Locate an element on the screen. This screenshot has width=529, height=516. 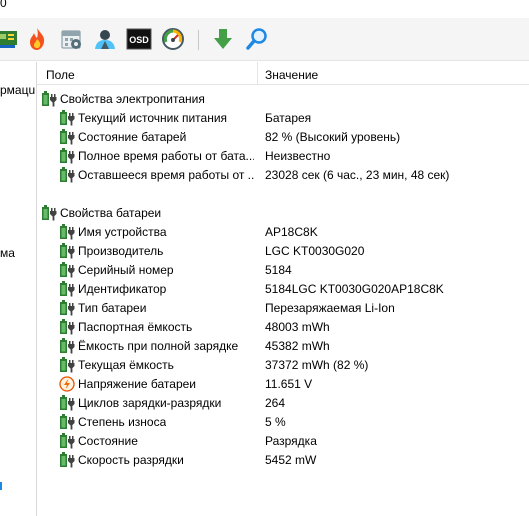
property-row: Имя устройства AP18C8K is located at coordinates (283, 232).